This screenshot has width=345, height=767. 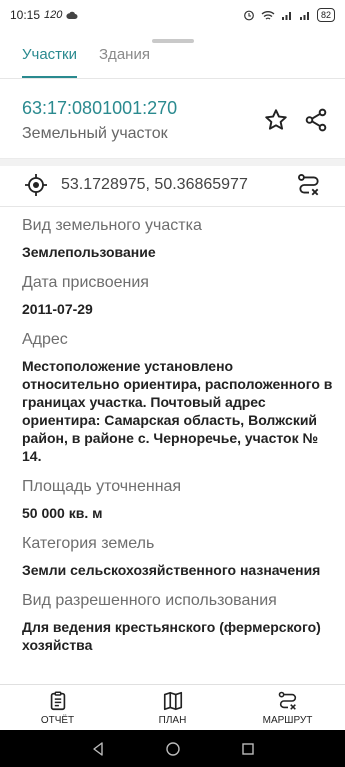 I want to click on field-assignment-date: Дата присвоения 2011-07-29, so click(x=178, y=295).